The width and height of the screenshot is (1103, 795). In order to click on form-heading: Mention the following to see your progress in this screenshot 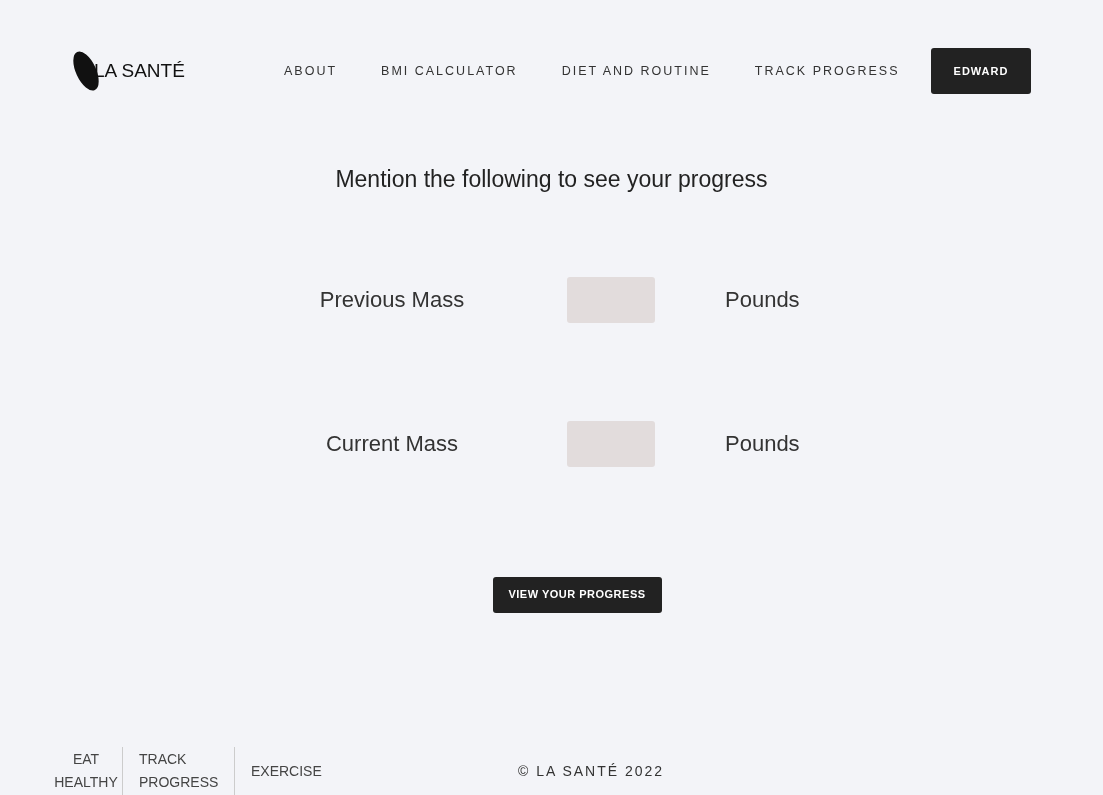, I will do `click(551, 179)`.